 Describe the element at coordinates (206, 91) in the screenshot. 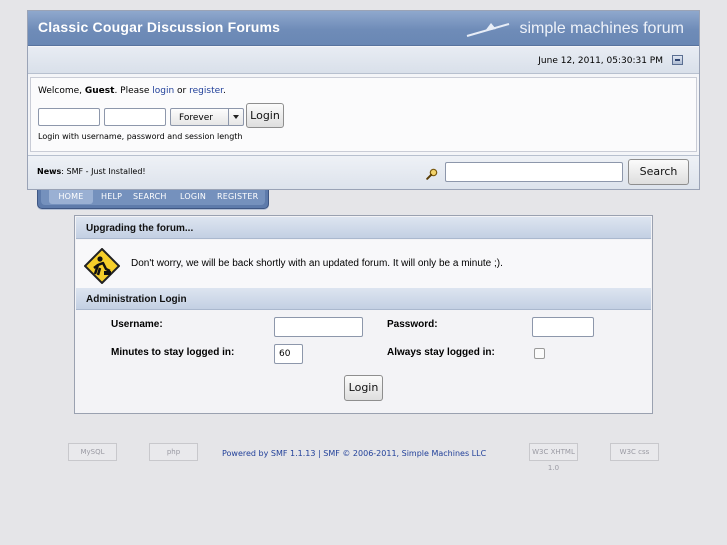

I see `register-link: register` at that location.